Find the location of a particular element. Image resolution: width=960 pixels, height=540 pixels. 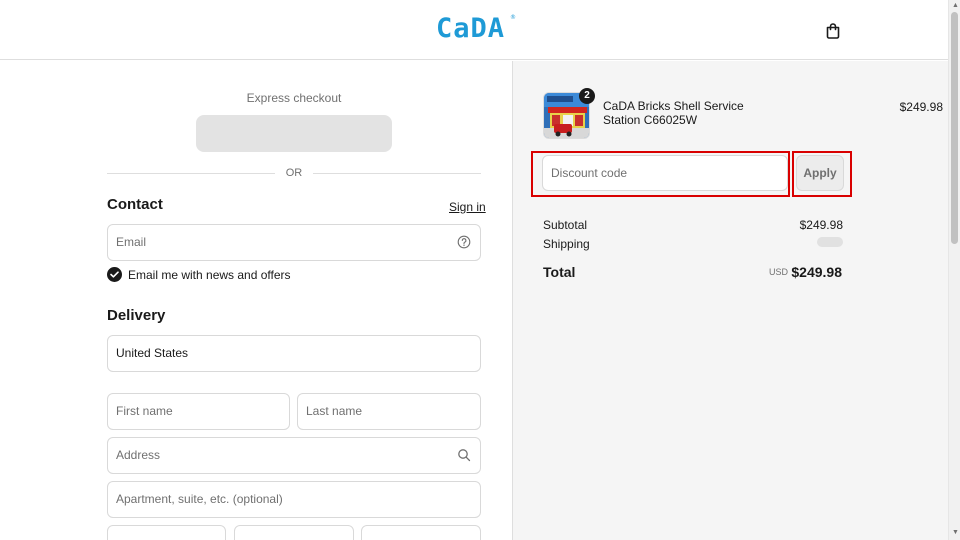

first-name-placeholder: First name is located at coordinates (144, 411).